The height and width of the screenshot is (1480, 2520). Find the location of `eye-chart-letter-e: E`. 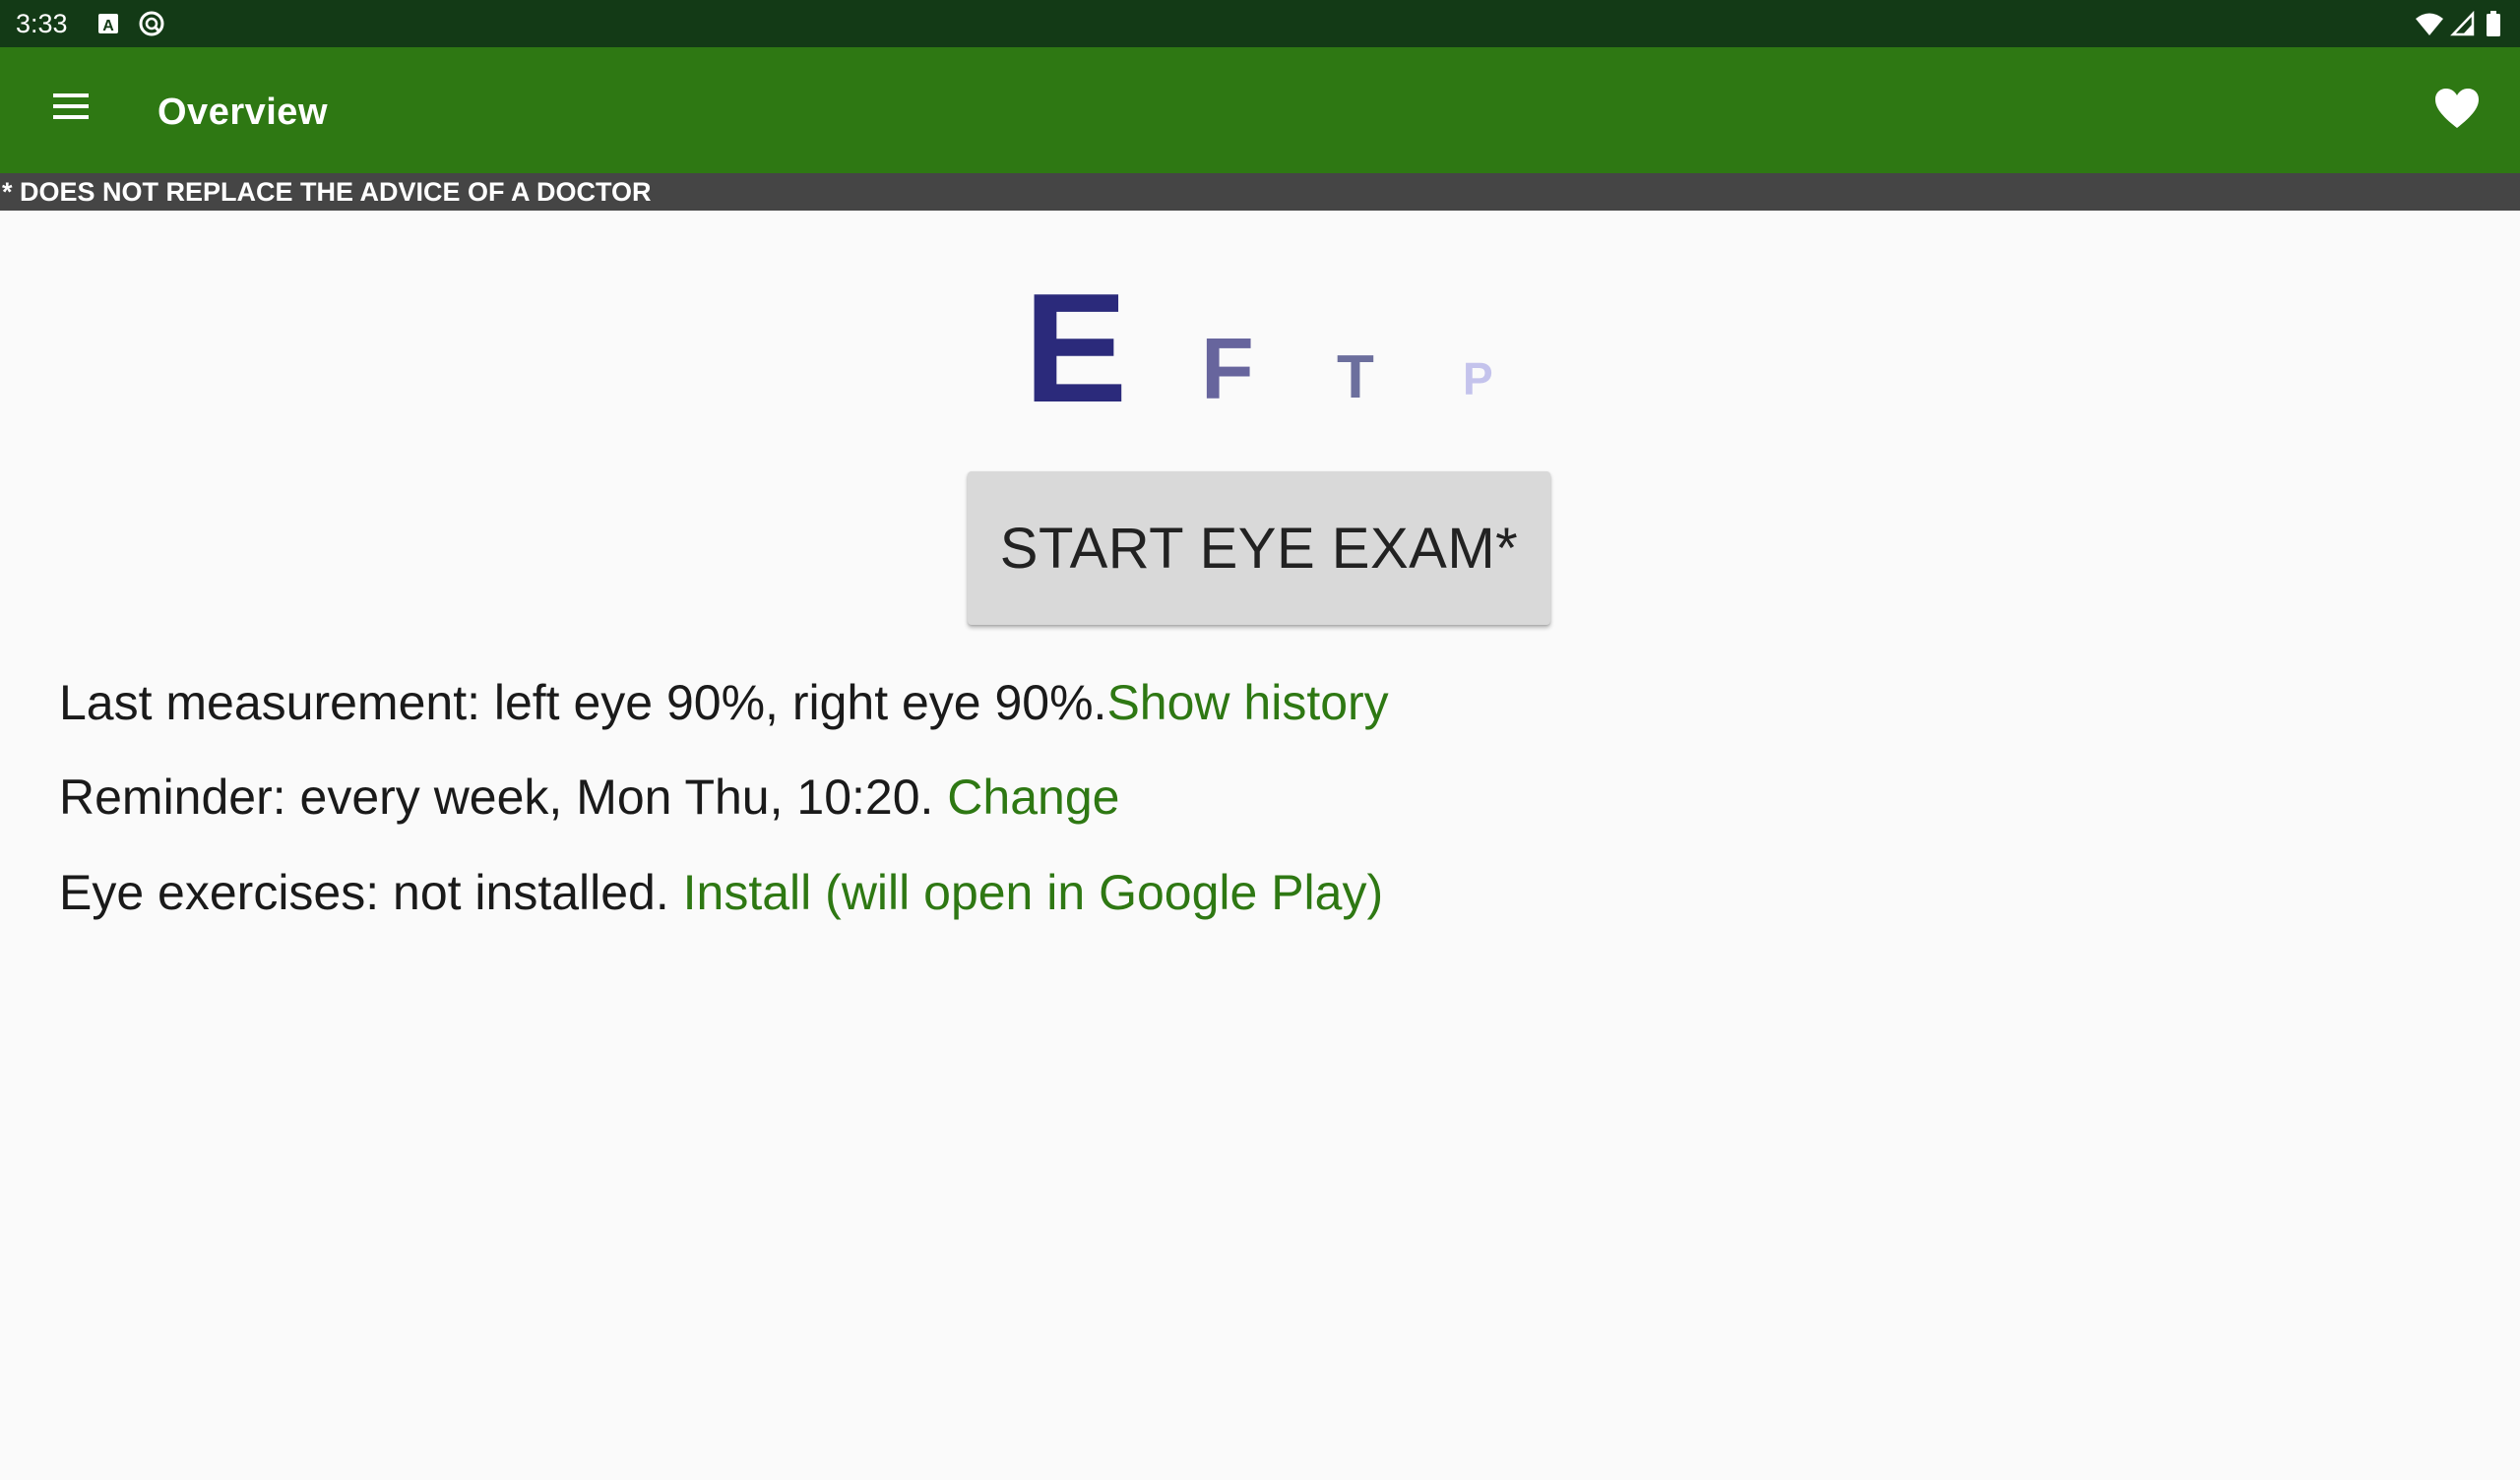

eye-chart-letter-e: E is located at coordinates (1076, 348).